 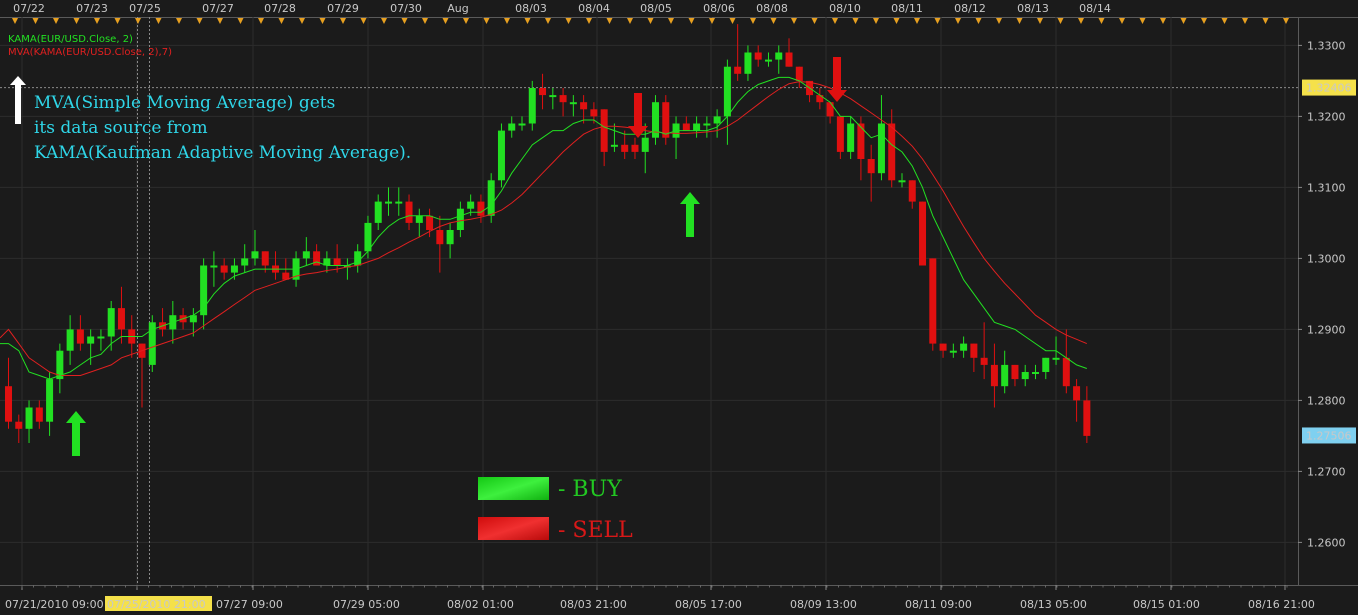 I want to click on price-tick-label: 1.2600, so click(x=1326, y=542).